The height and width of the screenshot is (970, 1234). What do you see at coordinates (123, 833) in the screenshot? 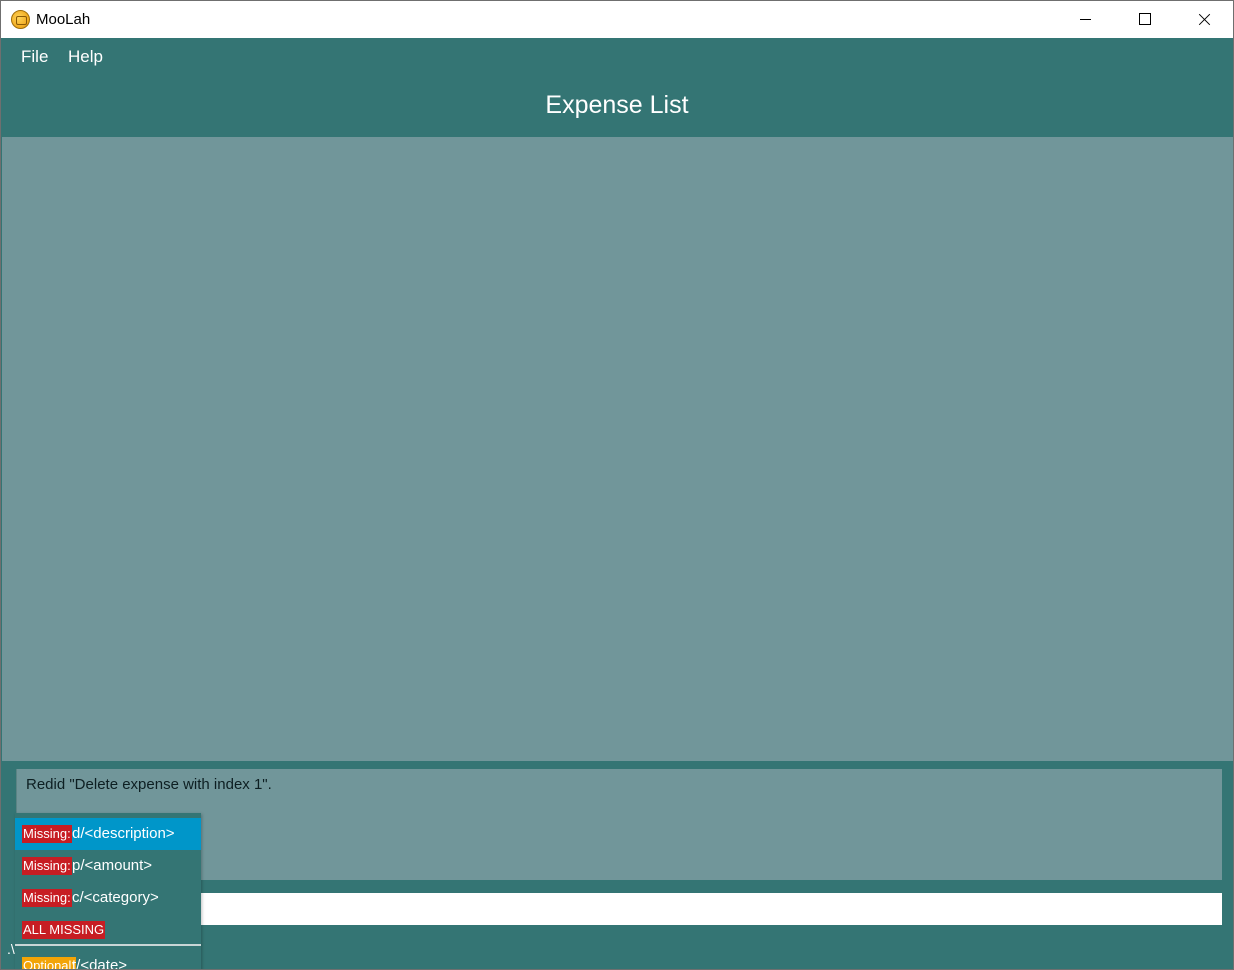
I see `param-label: d/<description>` at bounding box center [123, 833].